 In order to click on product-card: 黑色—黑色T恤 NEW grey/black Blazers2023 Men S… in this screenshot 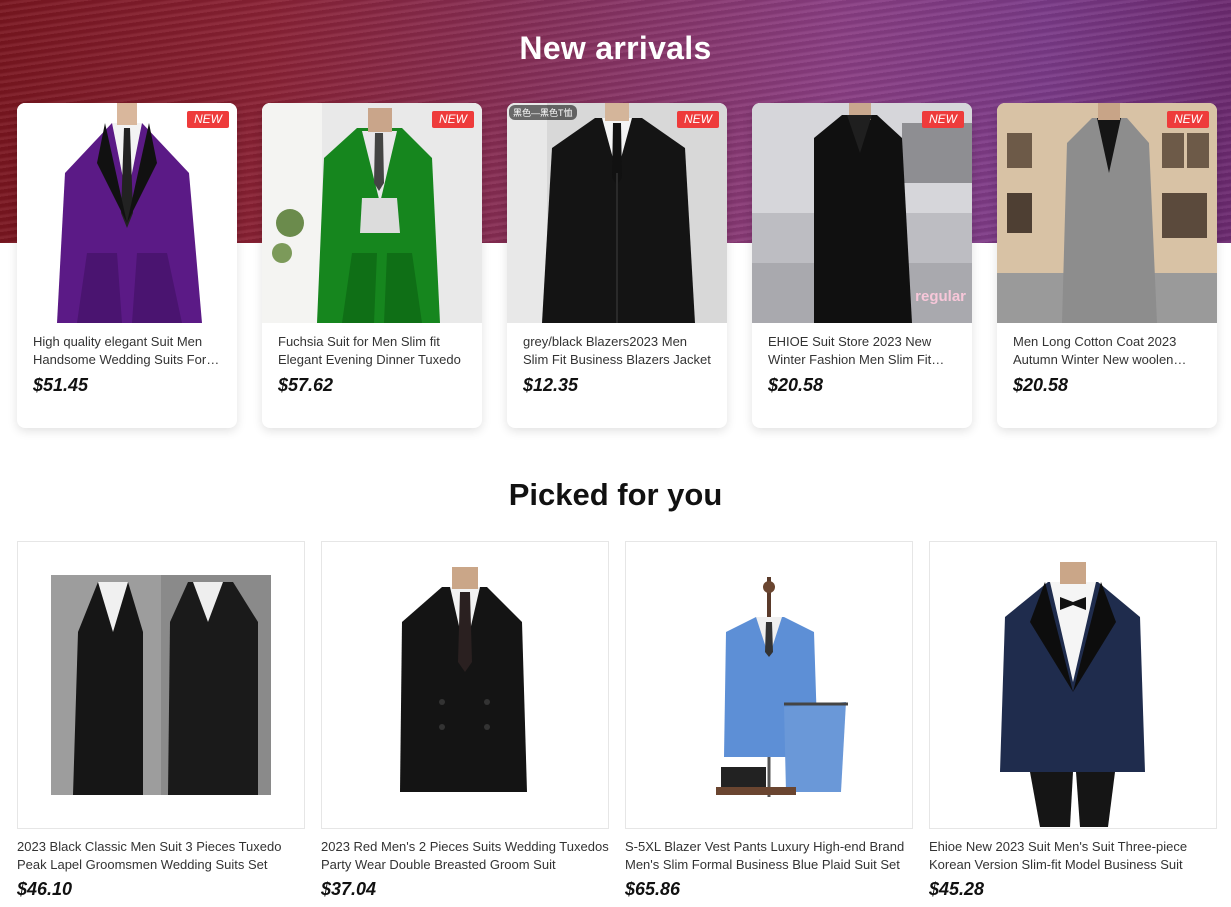, I will do `click(617, 265)`.